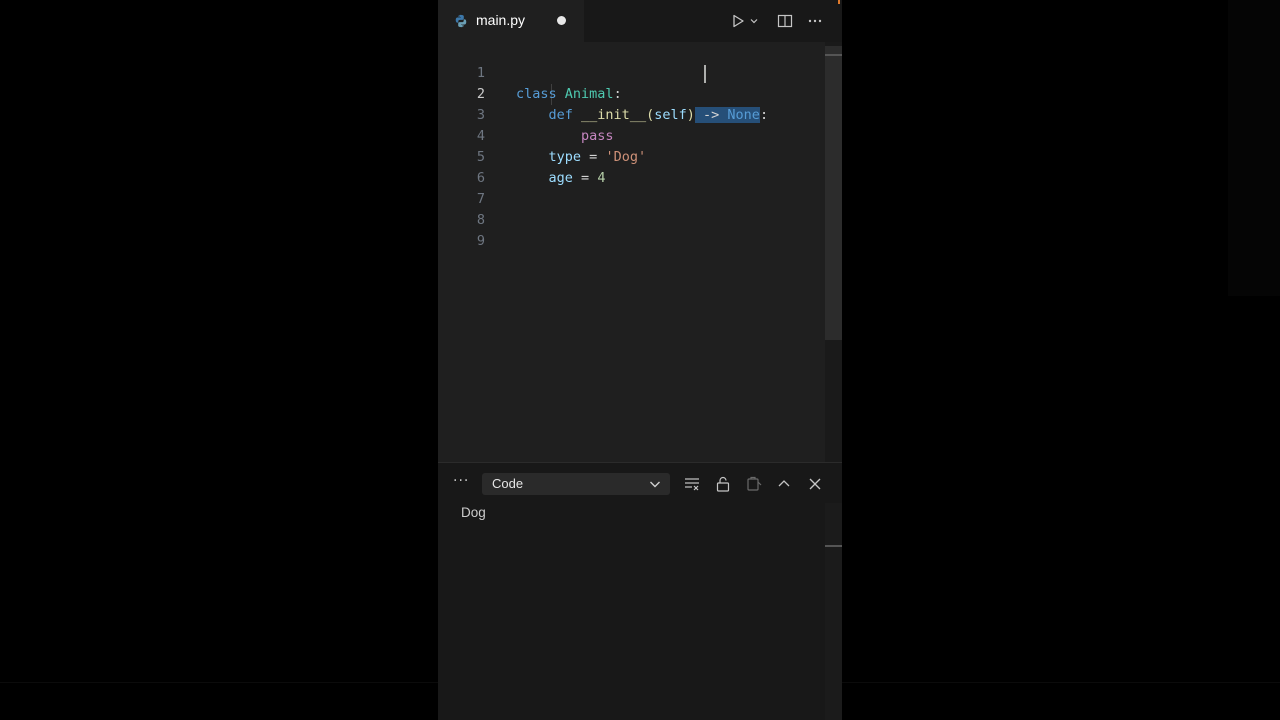  What do you see at coordinates (723, 484) in the screenshot?
I see `lock-icon` at bounding box center [723, 484].